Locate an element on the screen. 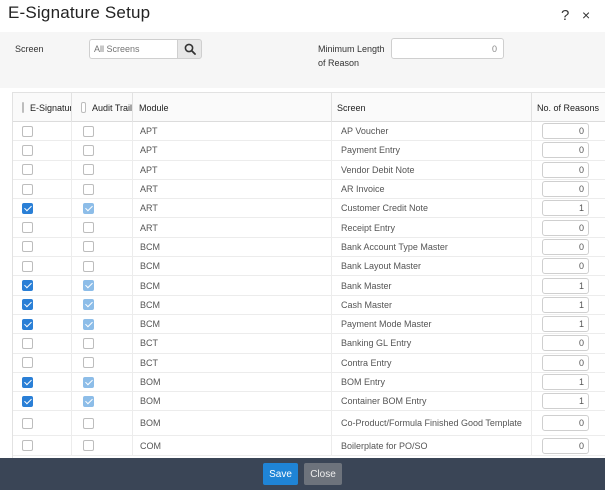  table-row: BCM Payment Mode Master is located at coordinates (309, 324).